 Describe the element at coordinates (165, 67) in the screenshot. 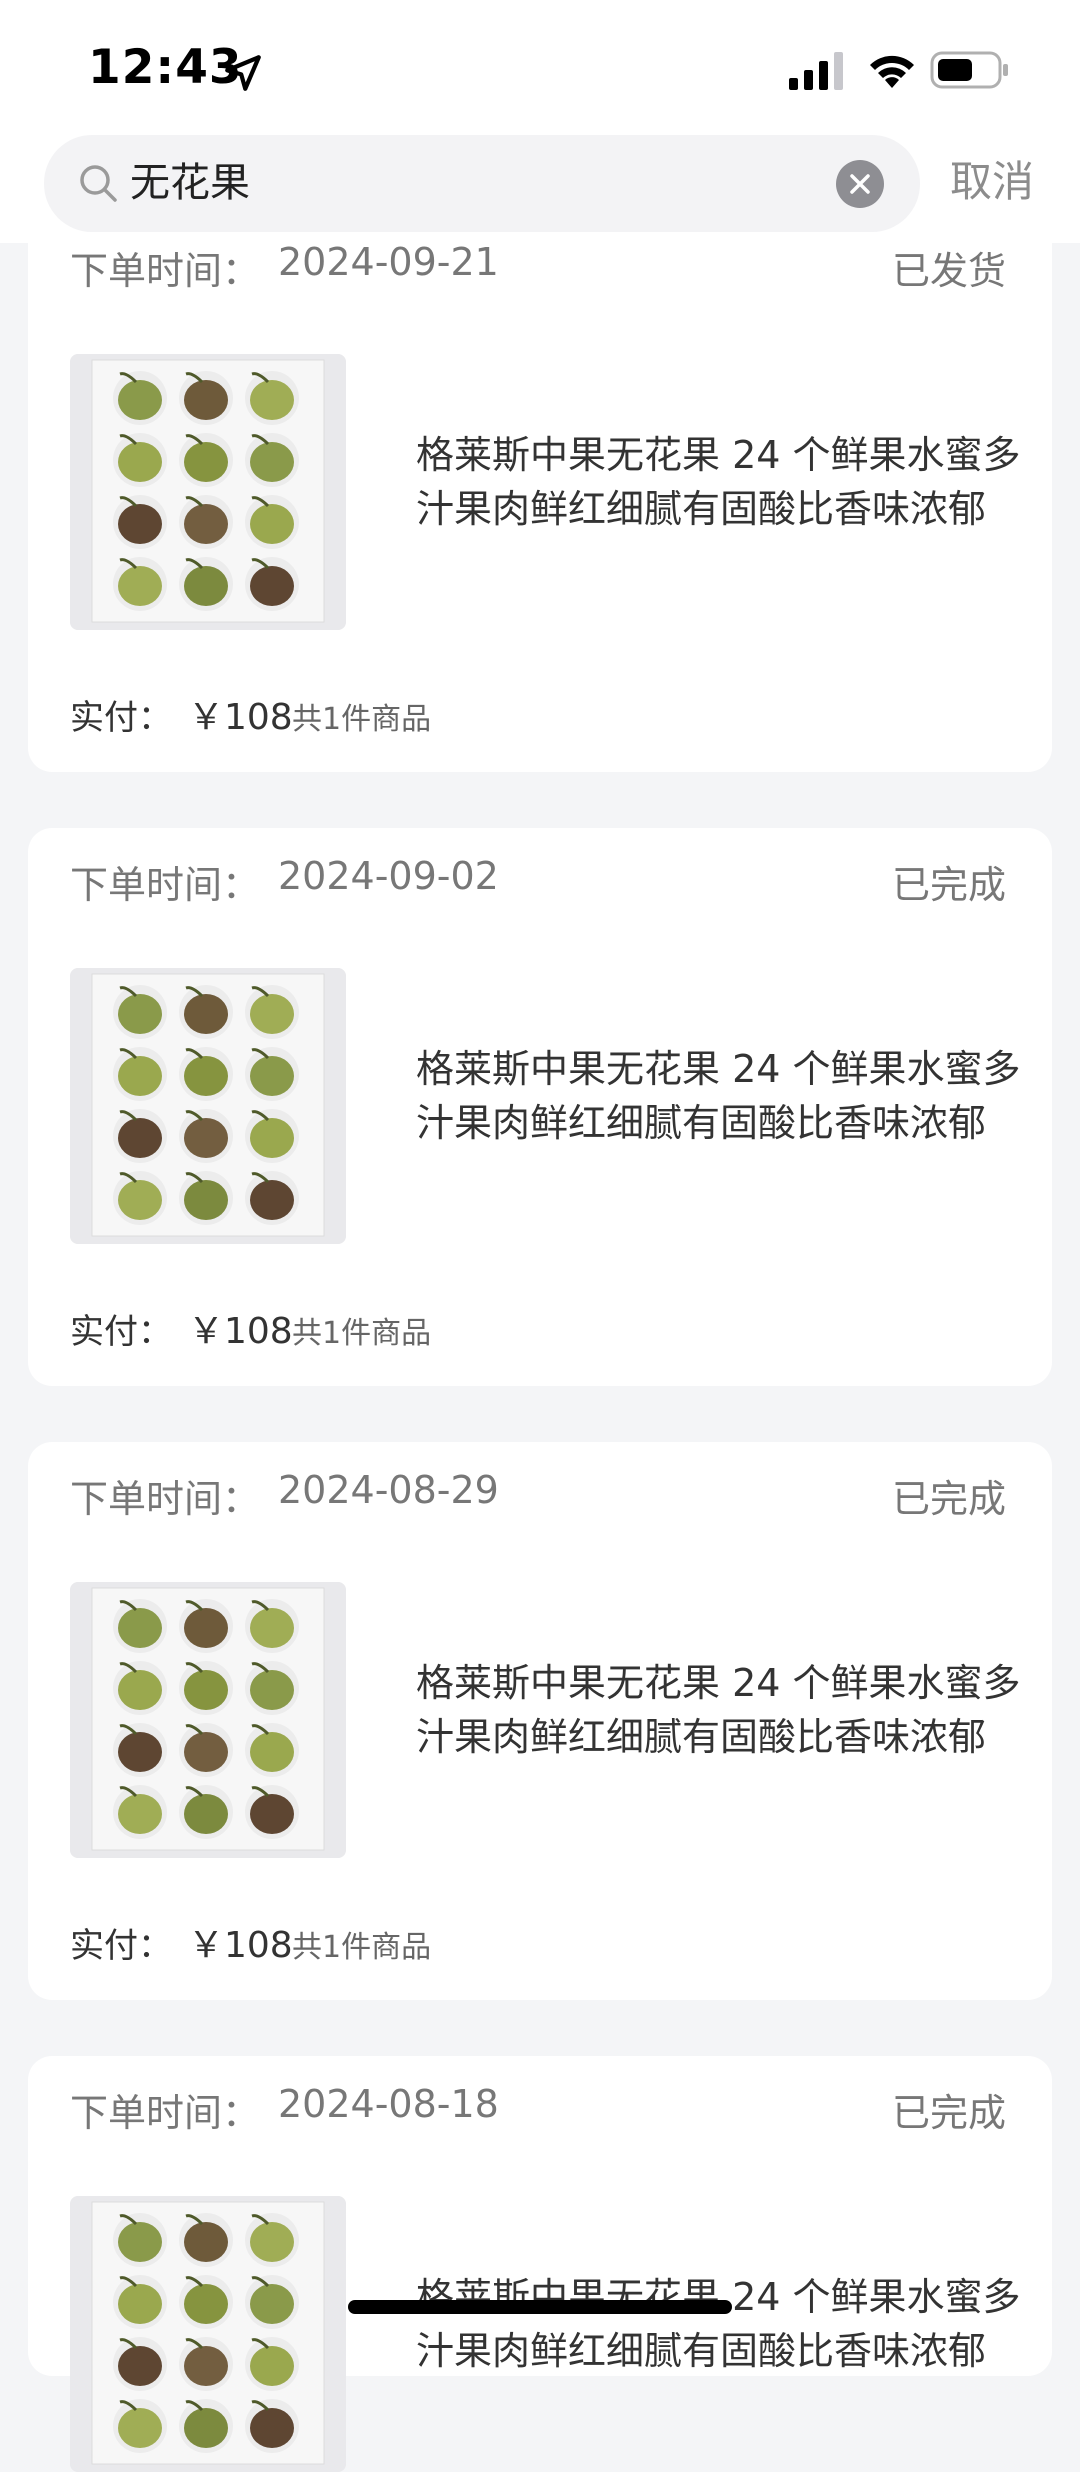

I see `status-time: 12:43` at that location.